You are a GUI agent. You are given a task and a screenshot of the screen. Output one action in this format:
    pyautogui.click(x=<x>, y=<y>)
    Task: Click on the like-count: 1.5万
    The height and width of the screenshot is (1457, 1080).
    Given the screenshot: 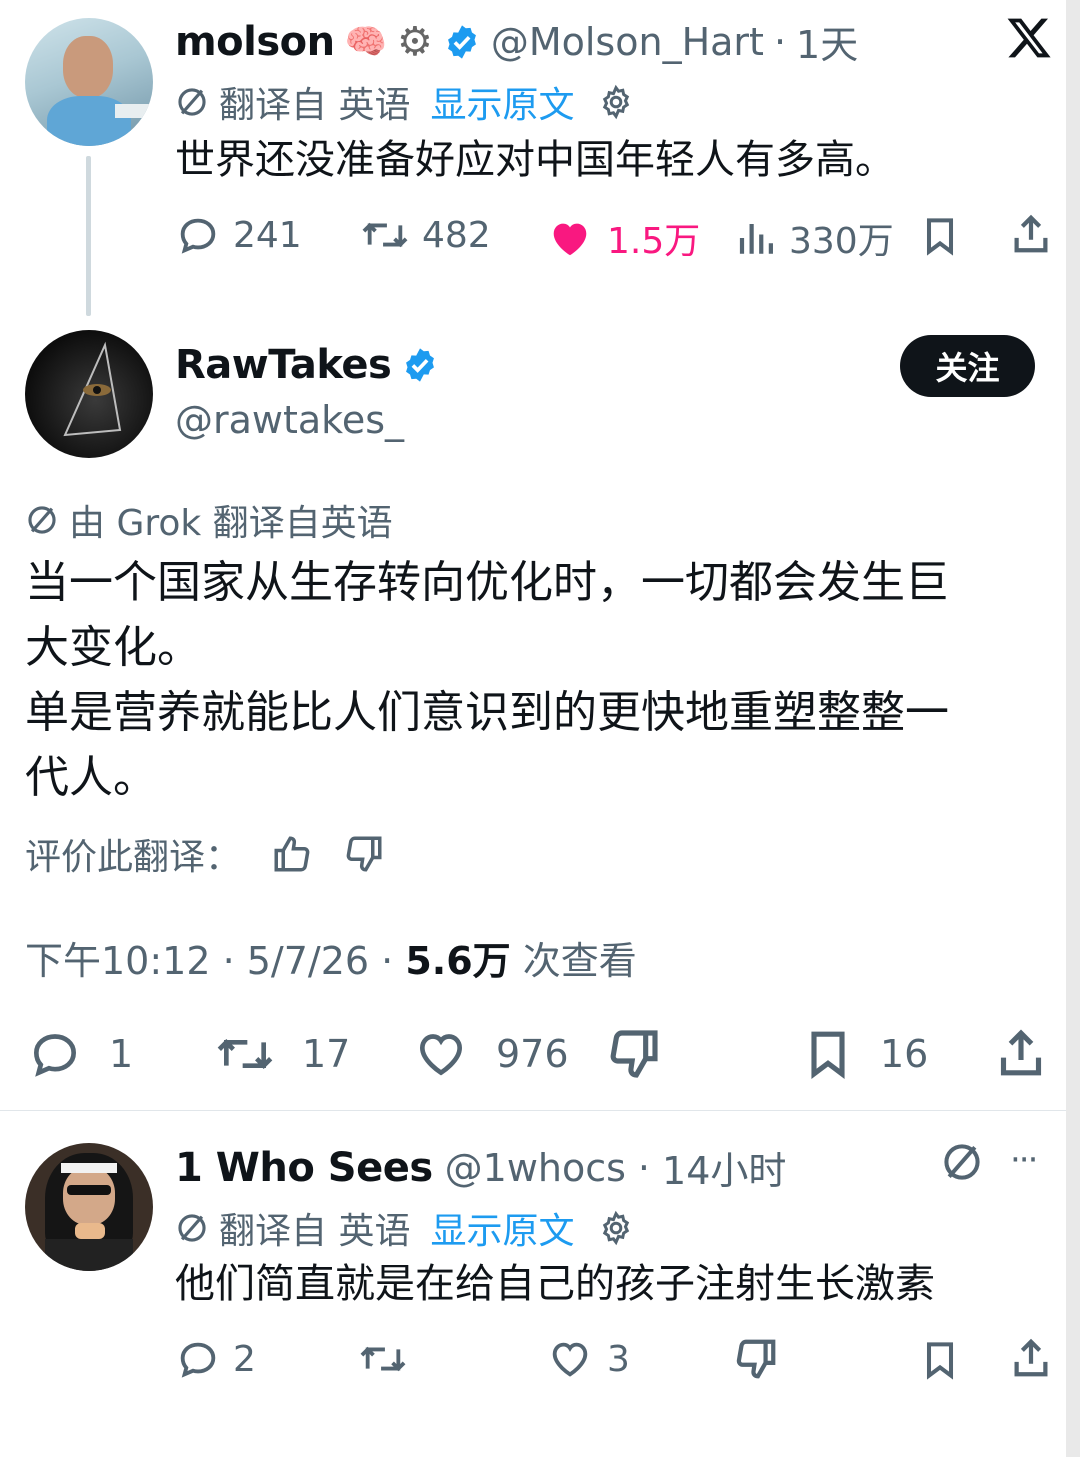 What is the action you would take?
    pyautogui.click(x=654, y=241)
    